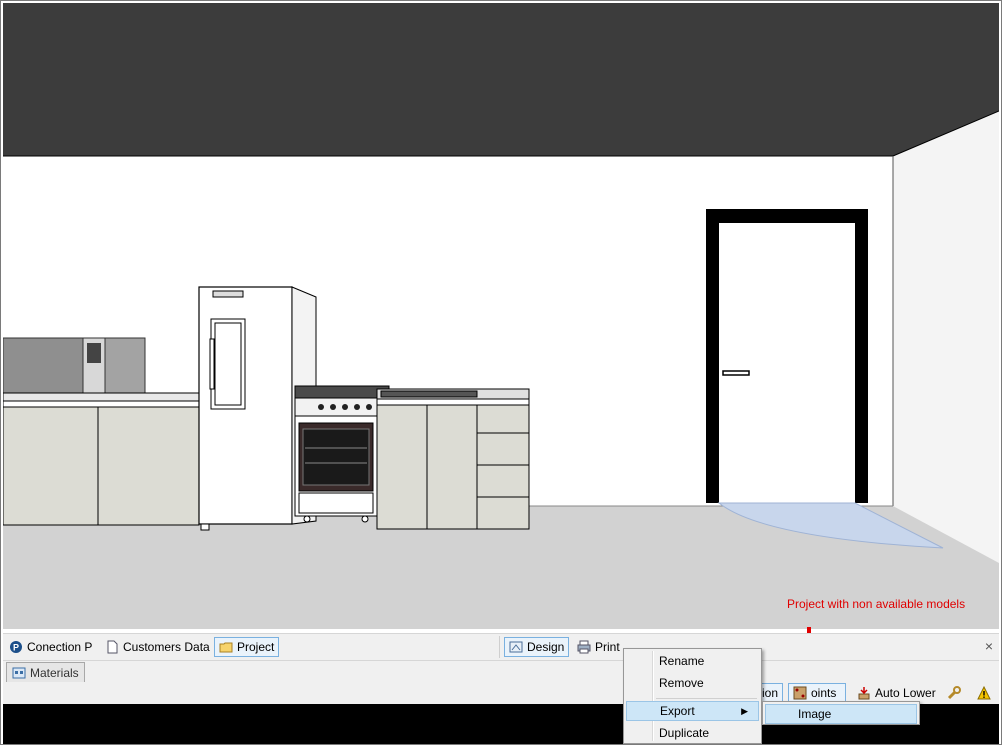 Image resolution: width=1002 pixels, height=745 pixels. What do you see at coordinates (677, 711) in the screenshot?
I see `menu-item-label: Export` at bounding box center [677, 711].